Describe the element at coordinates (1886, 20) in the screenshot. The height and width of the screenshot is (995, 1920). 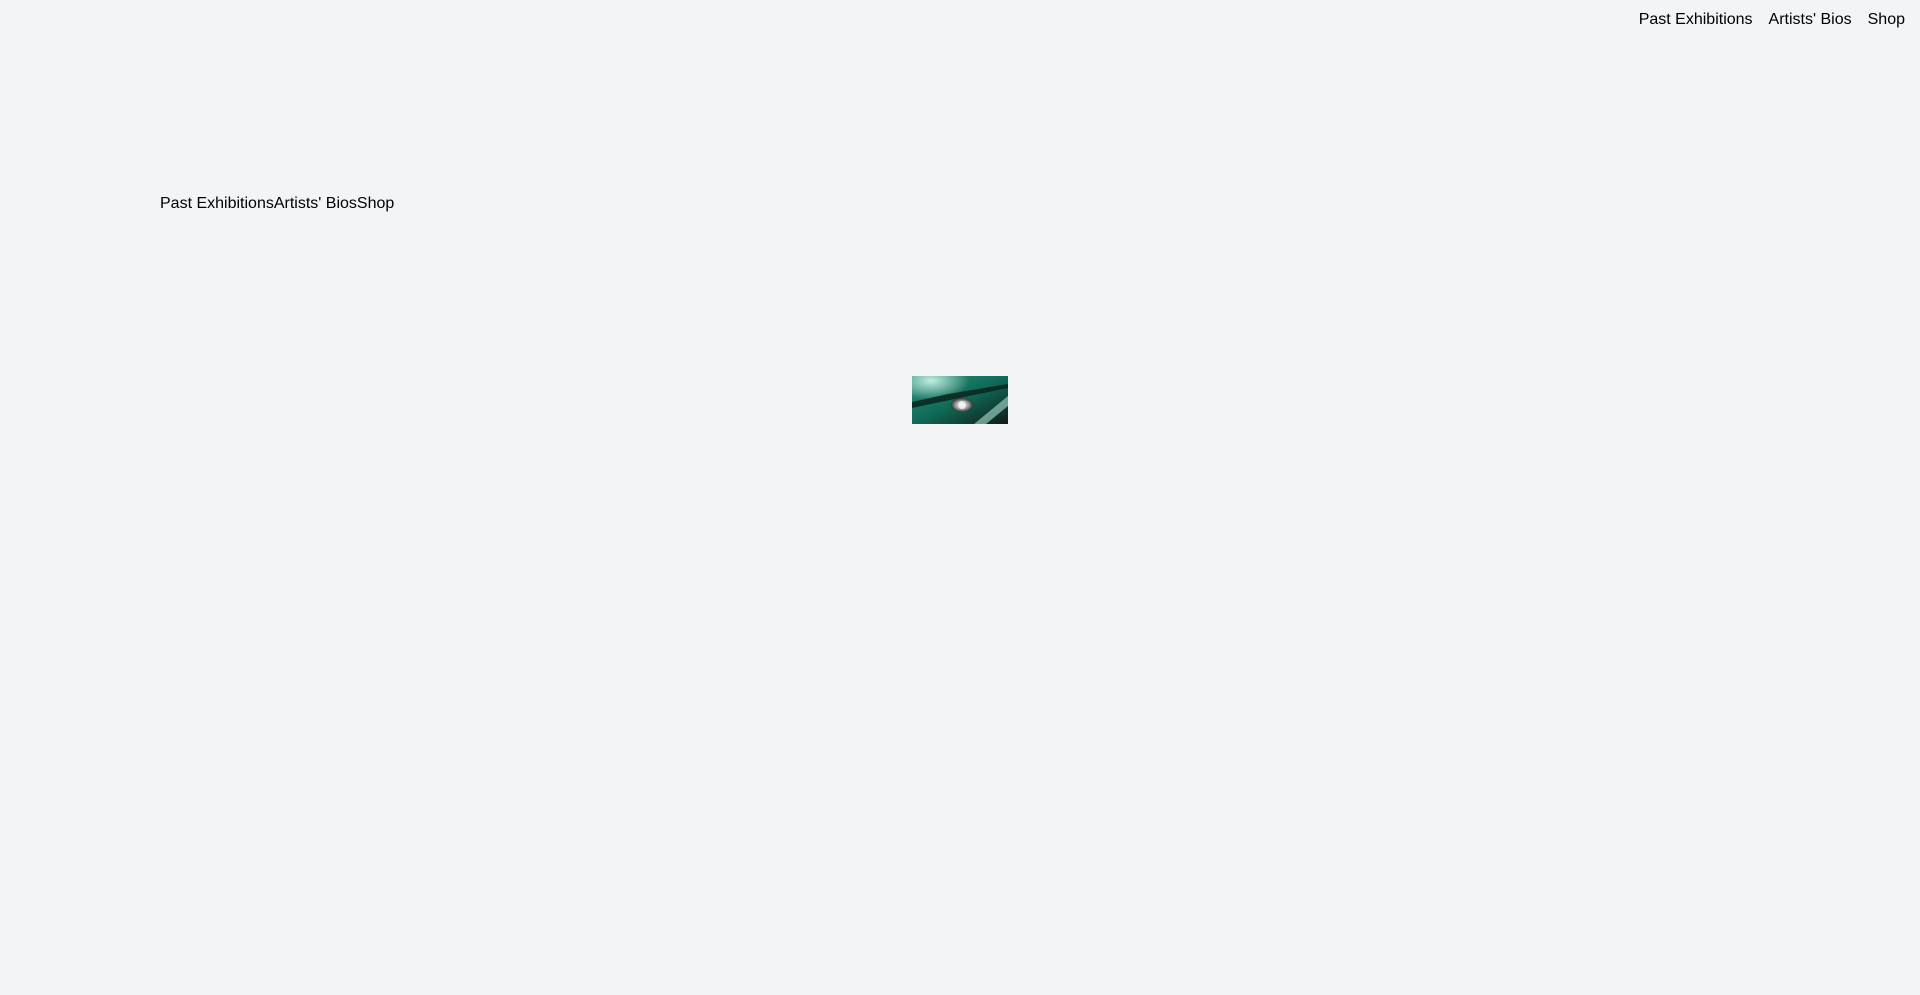
I see `top-nav-shop-link: Shop` at that location.